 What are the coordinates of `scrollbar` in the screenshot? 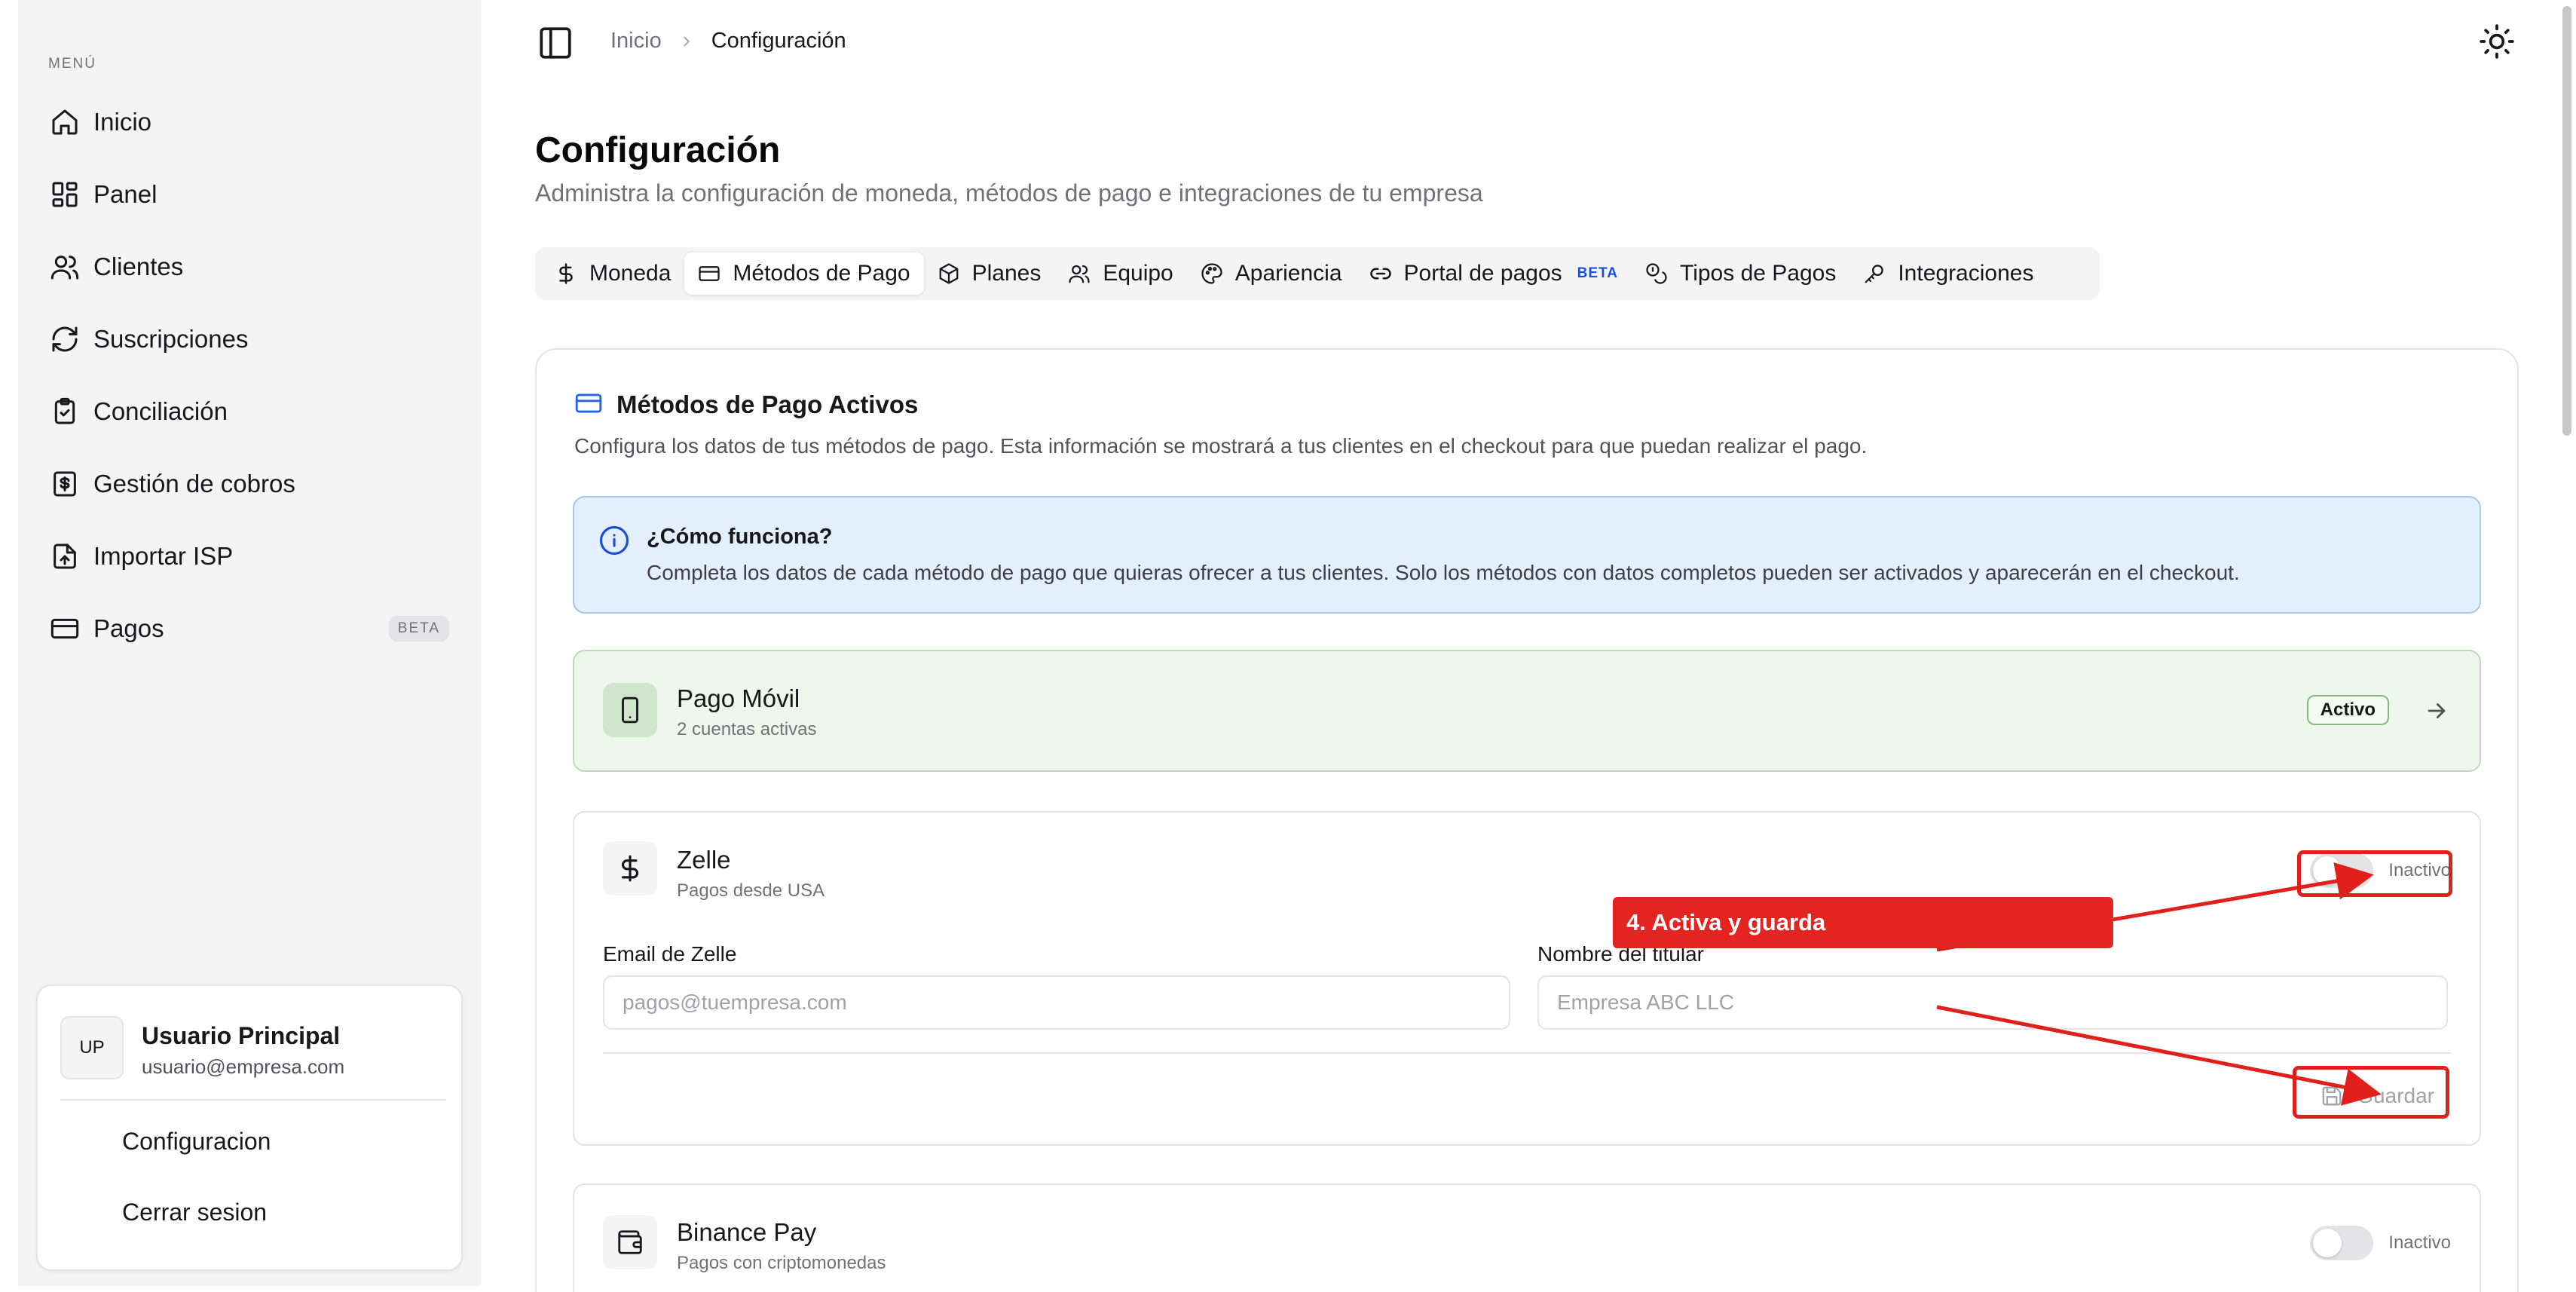 It's located at (2567, 646).